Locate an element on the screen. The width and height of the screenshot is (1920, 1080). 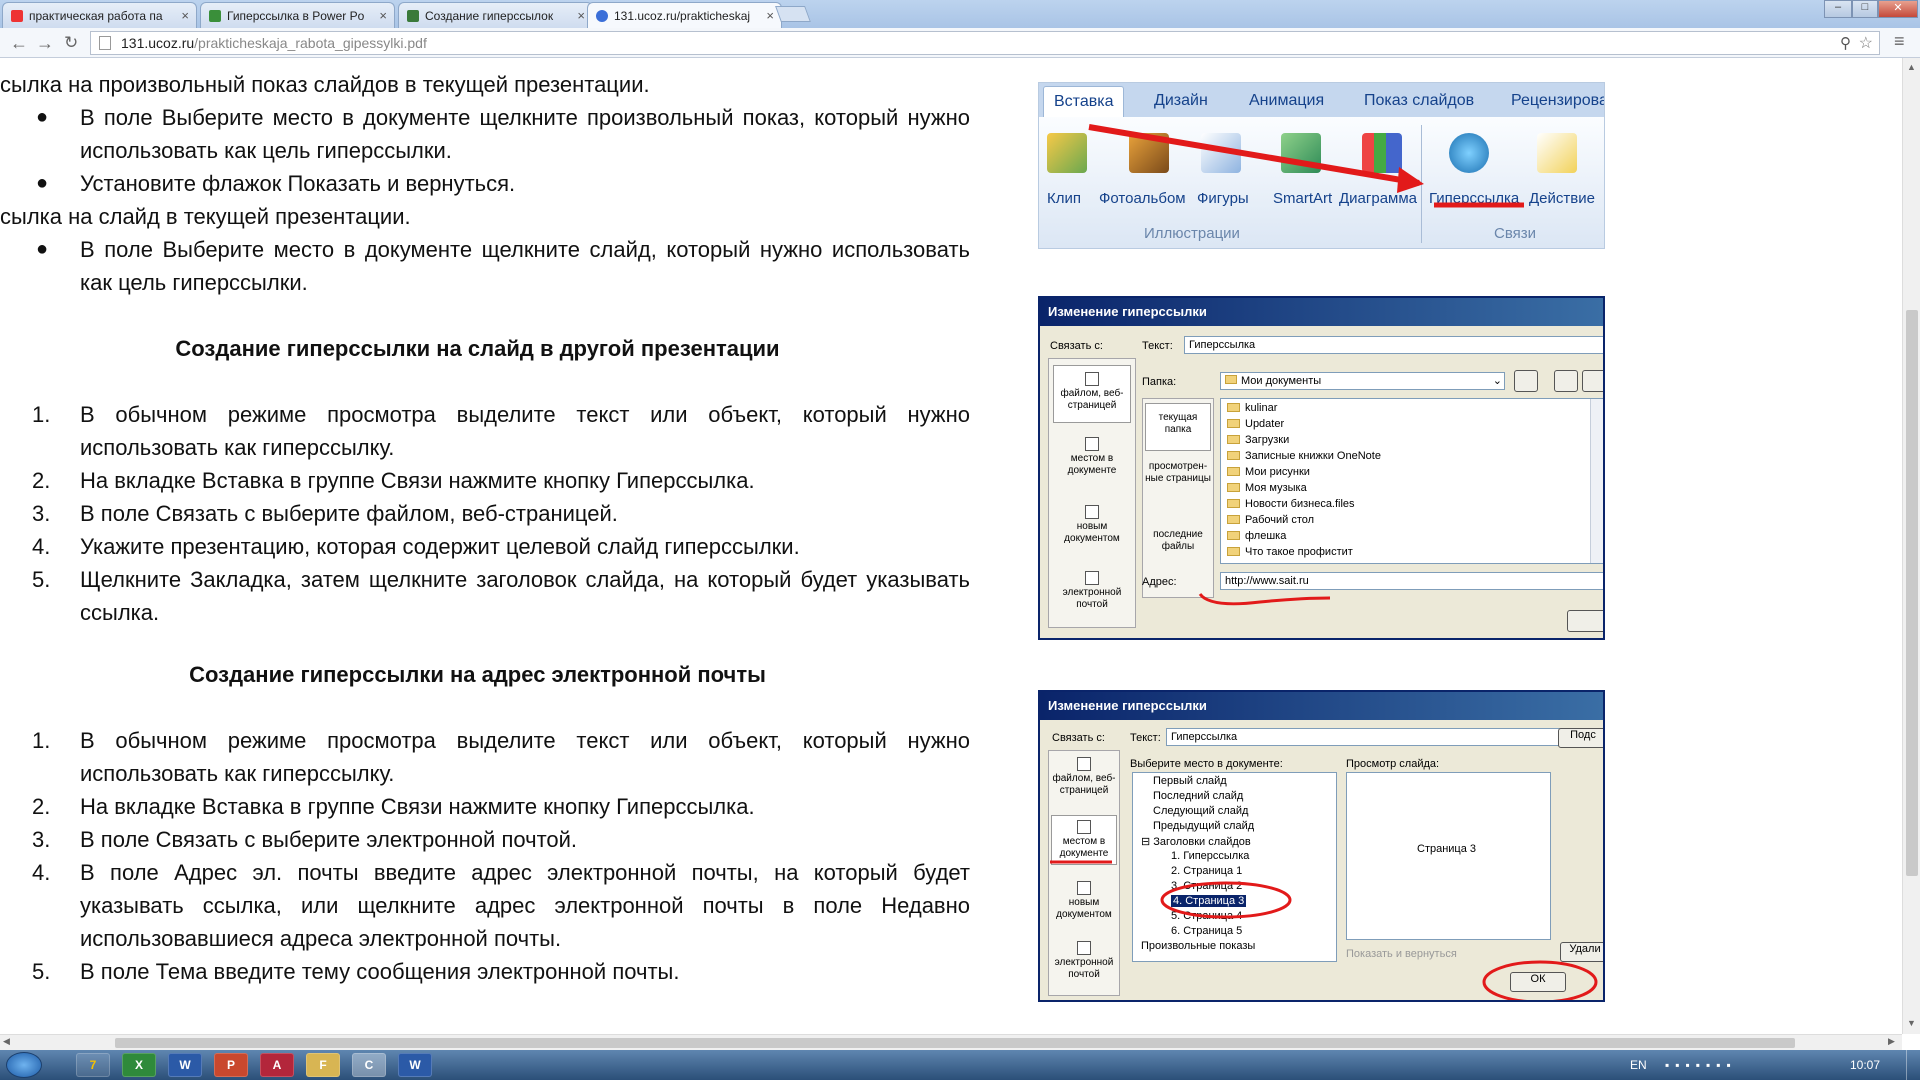
back-icon: ← is located at coordinates (19, 43).